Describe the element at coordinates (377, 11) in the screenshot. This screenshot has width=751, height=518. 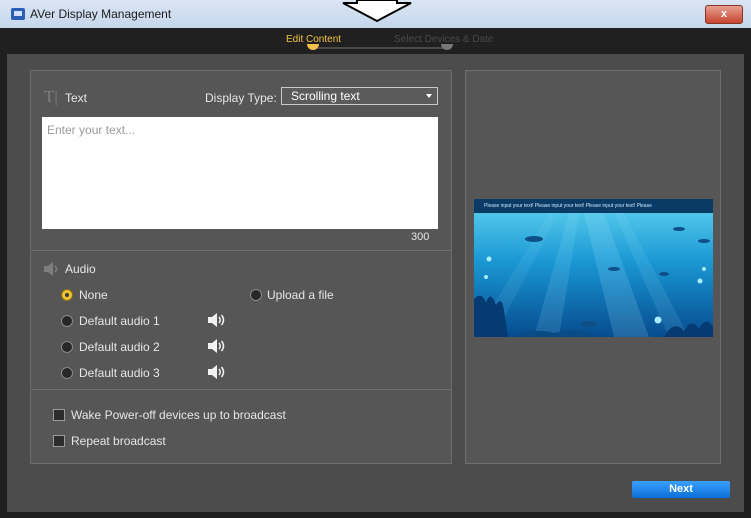
I see `down-arrow-icon` at that location.